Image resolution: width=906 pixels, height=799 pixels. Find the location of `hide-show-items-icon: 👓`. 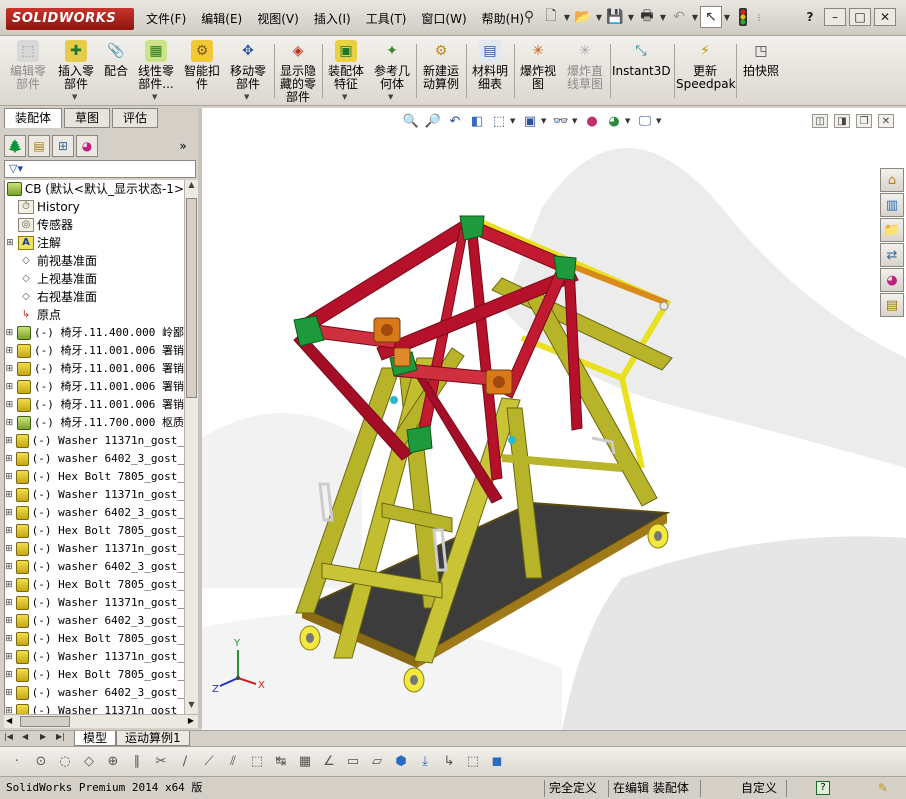

hide-show-items-icon: 👓 is located at coordinates (561, 121).